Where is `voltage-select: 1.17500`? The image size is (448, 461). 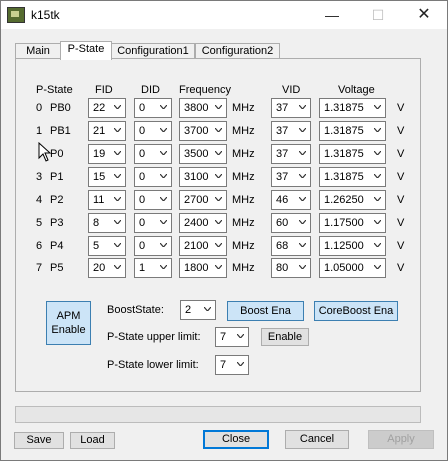 voltage-select: 1.17500 is located at coordinates (352, 223).